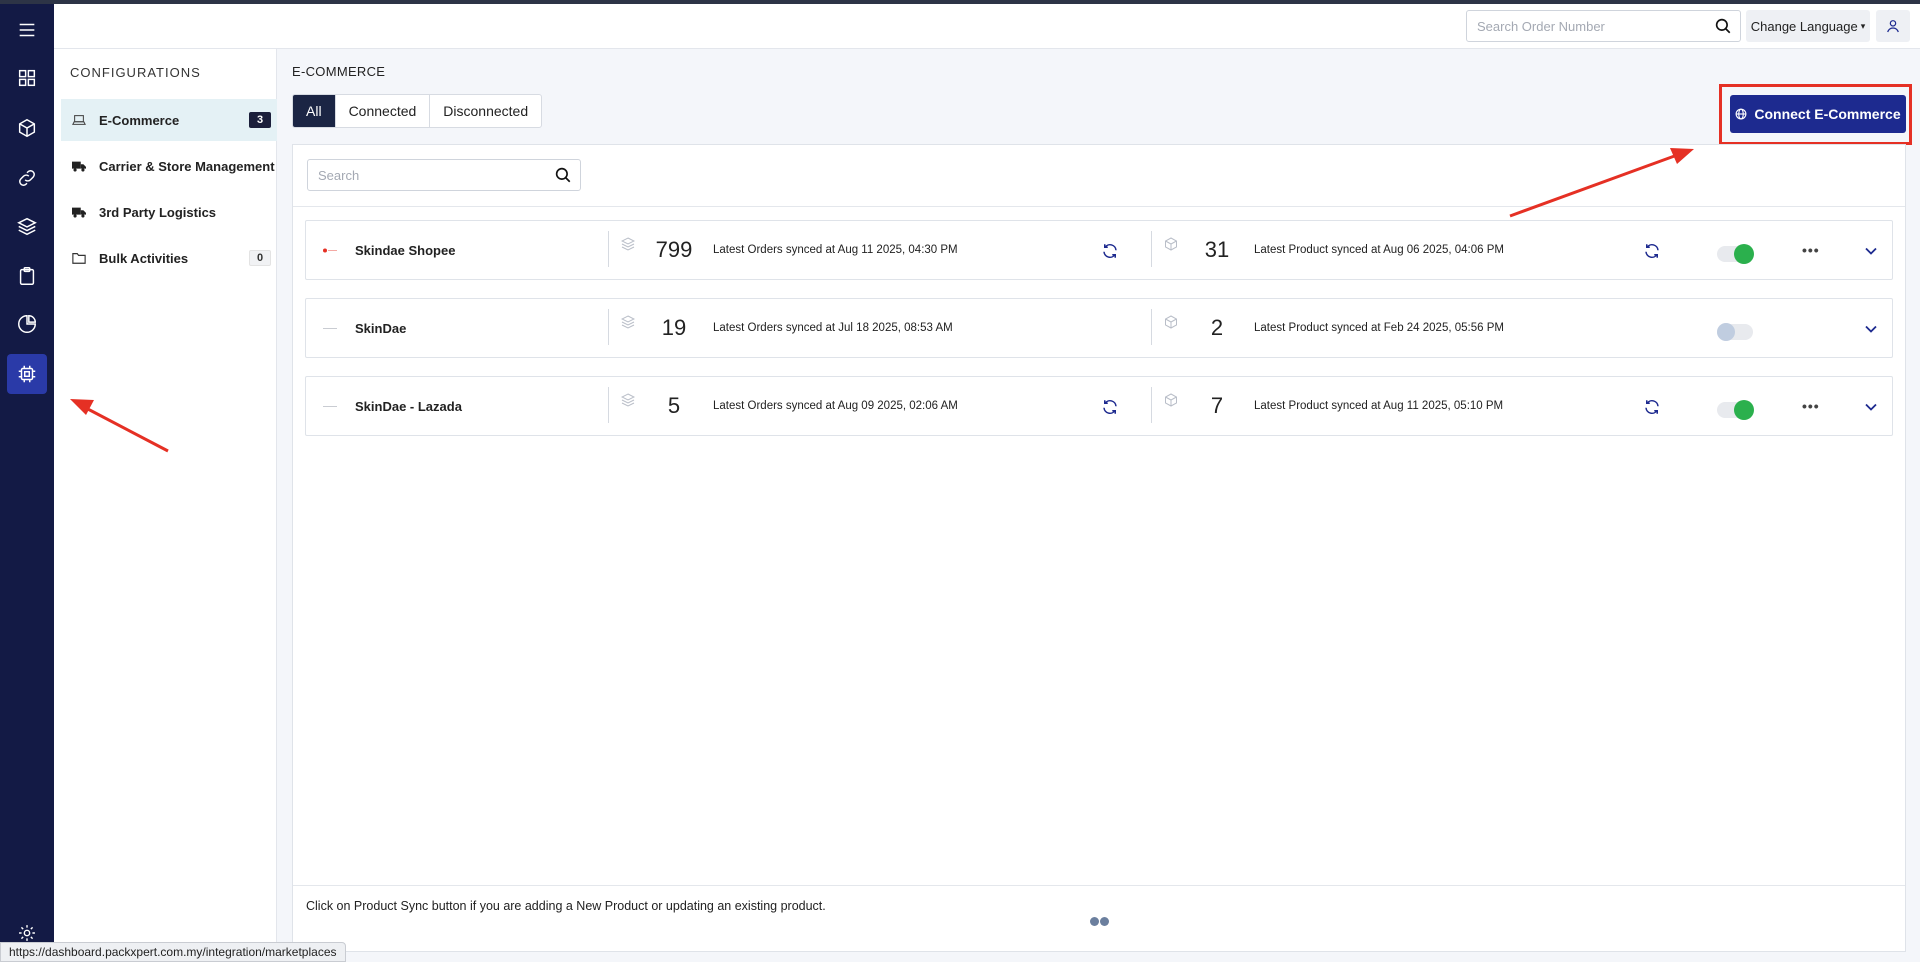 The width and height of the screenshot is (1920, 962). What do you see at coordinates (1584, 26) in the screenshot?
I see `order-search-input` at bounding box center [1584, 26].